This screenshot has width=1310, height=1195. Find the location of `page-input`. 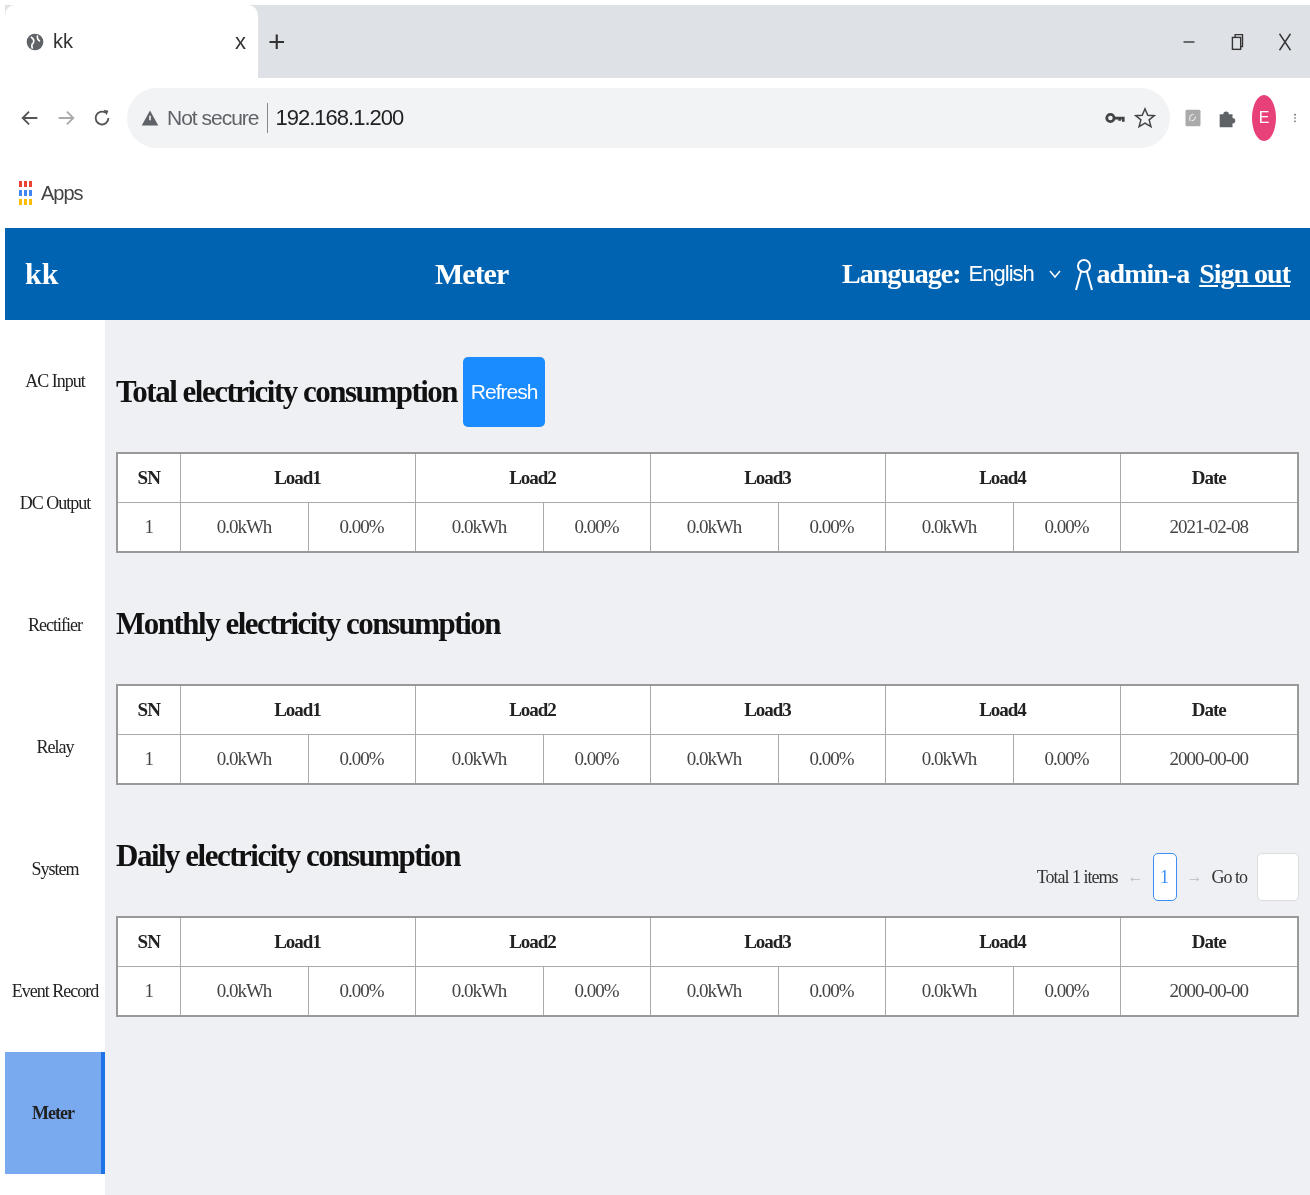

page-input is located at coordinates (1278, 877).